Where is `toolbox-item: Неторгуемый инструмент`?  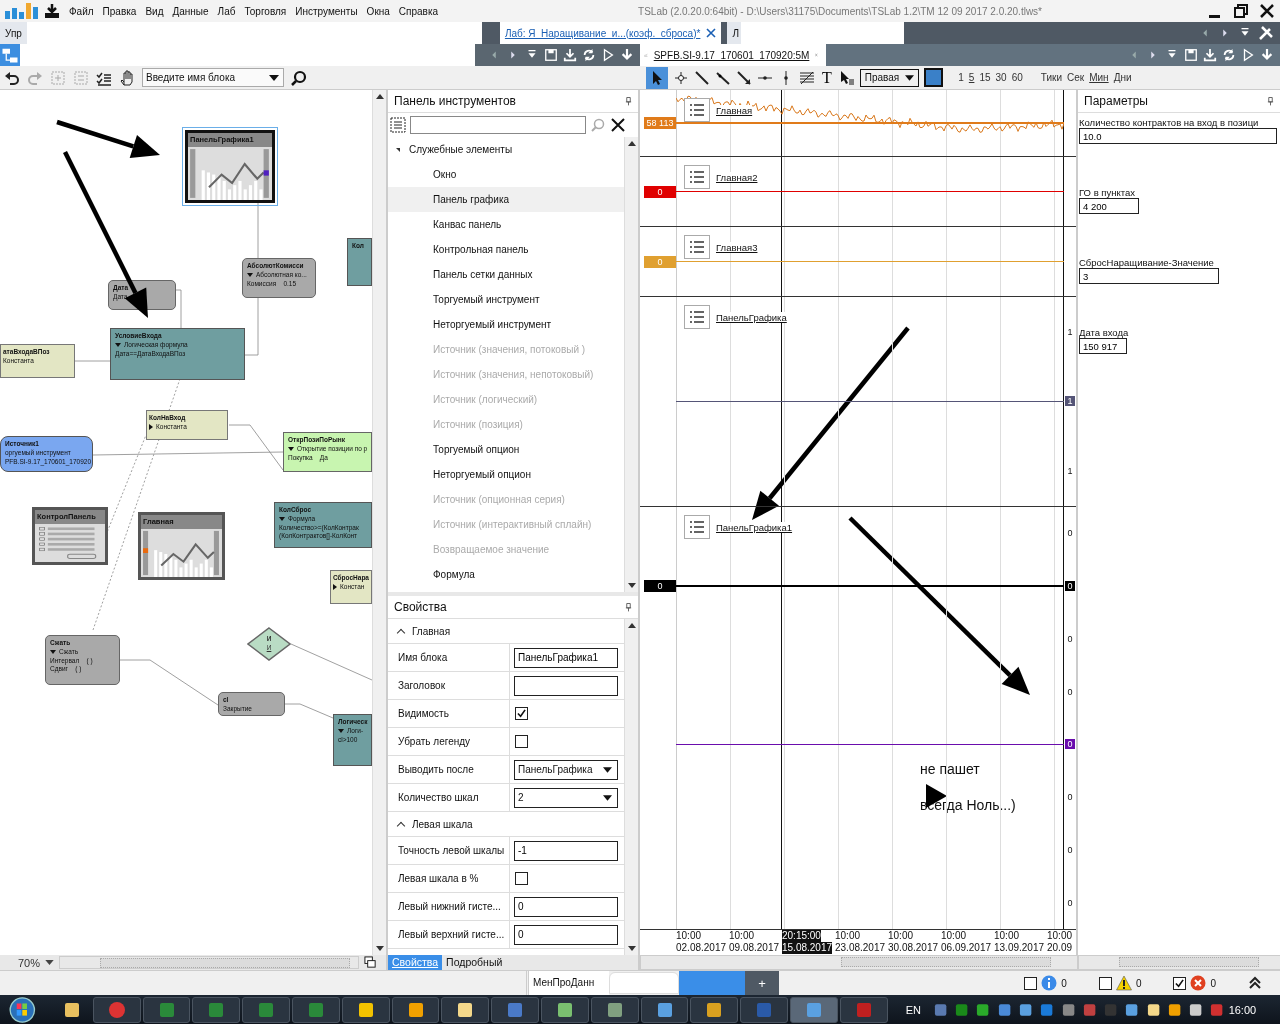 toolbox-item: Неторгуемый инструмент is located at coordinates (506, 324).